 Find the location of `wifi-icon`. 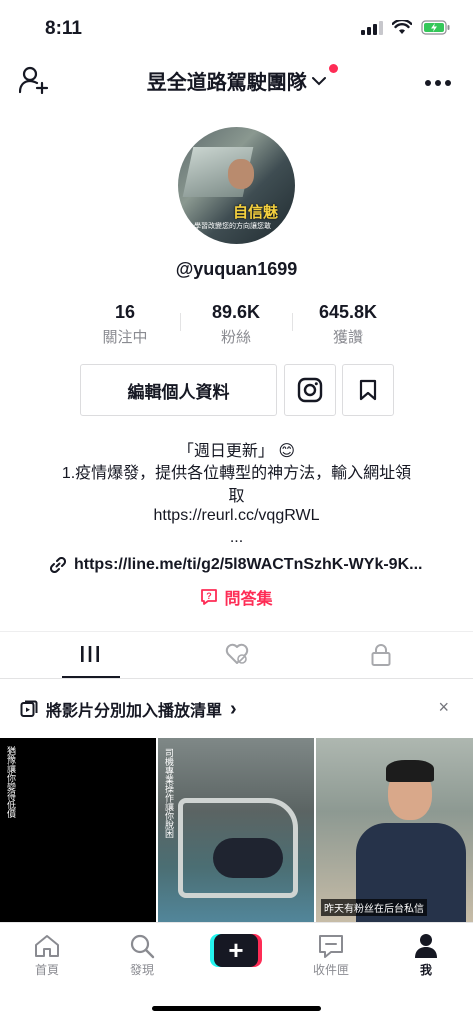

wifi-icon is located at coordinates (402, 27).